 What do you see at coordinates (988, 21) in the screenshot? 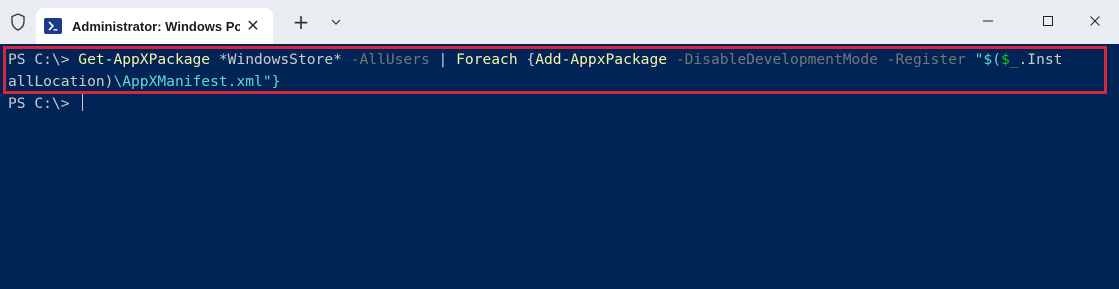
I see `minimize-icon` at bounding box center [988, 21].